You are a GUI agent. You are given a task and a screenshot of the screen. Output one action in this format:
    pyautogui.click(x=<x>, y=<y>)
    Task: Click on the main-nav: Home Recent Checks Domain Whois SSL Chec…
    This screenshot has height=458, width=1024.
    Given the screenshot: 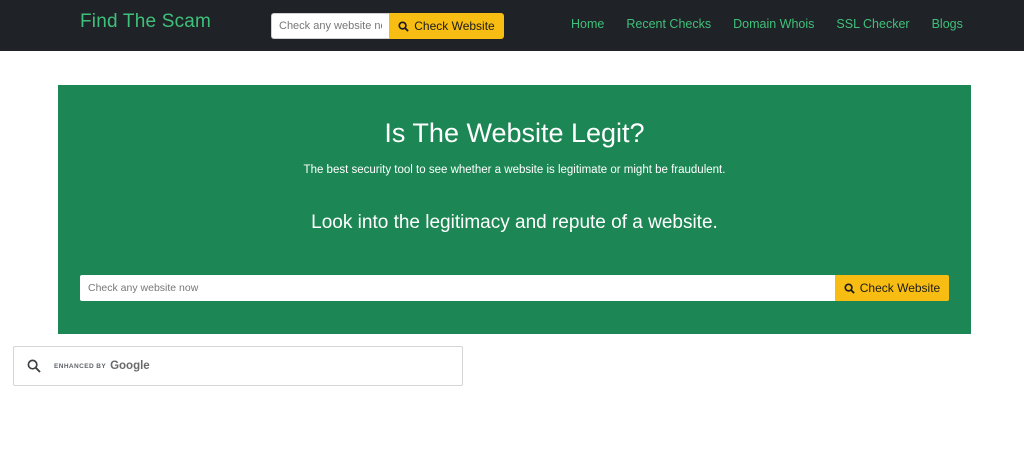 What is the action you would take?
    pyautogui.click(x=767, y=24)
    